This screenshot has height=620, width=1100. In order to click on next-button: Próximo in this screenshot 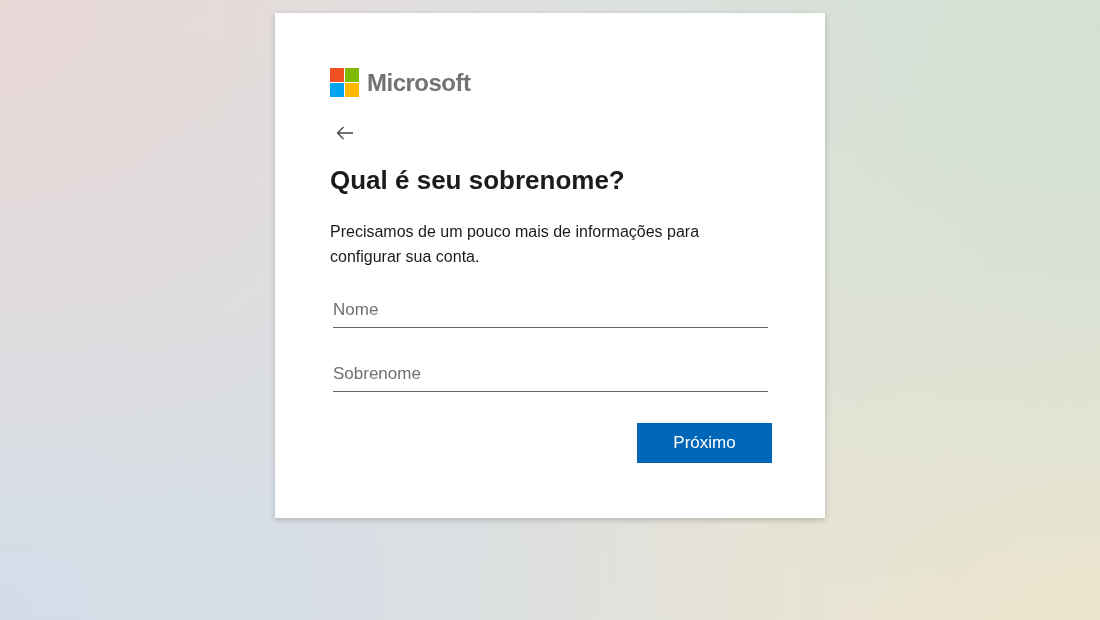, I will do `click(704, 443)`.